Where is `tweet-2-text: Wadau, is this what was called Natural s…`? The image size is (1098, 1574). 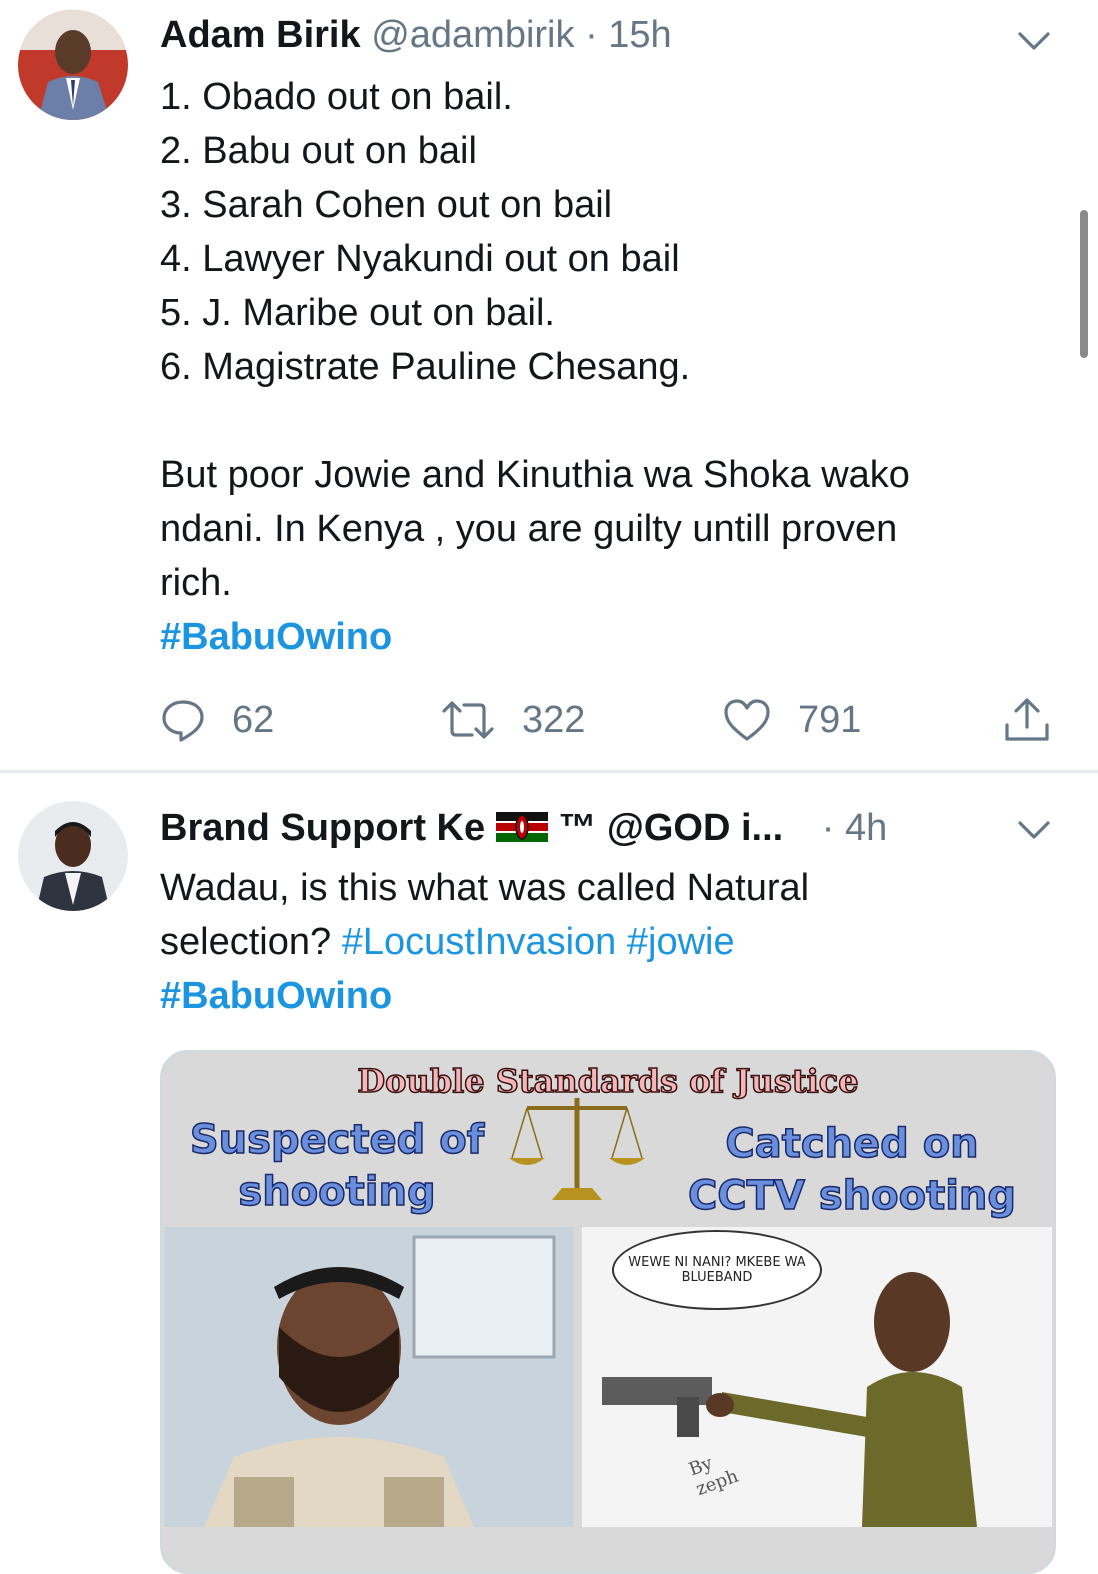 tweet-2-text: Wadau, is this what was called Natural s… is located at coordinates (484, 942).